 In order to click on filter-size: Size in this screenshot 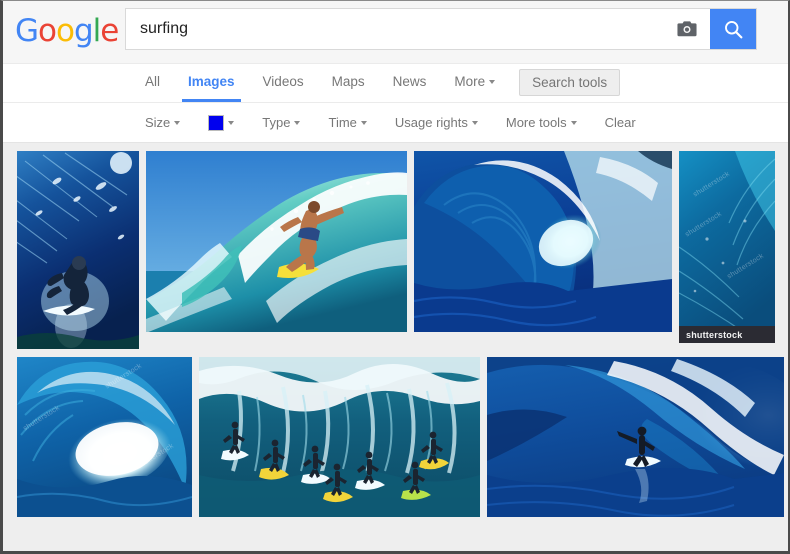, I will do `click(162, 122)`.